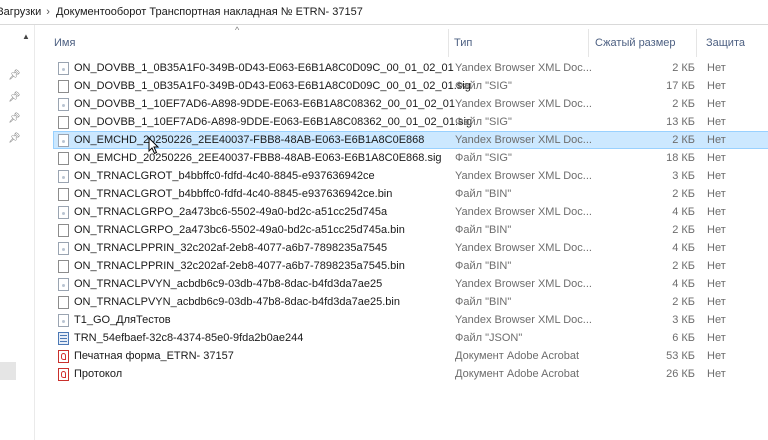 This screenshot has height=440, width=768. Describe the element at coordinates (483, 86) in the screenshot. I see `file-type: Файл "SIG"` at that location.